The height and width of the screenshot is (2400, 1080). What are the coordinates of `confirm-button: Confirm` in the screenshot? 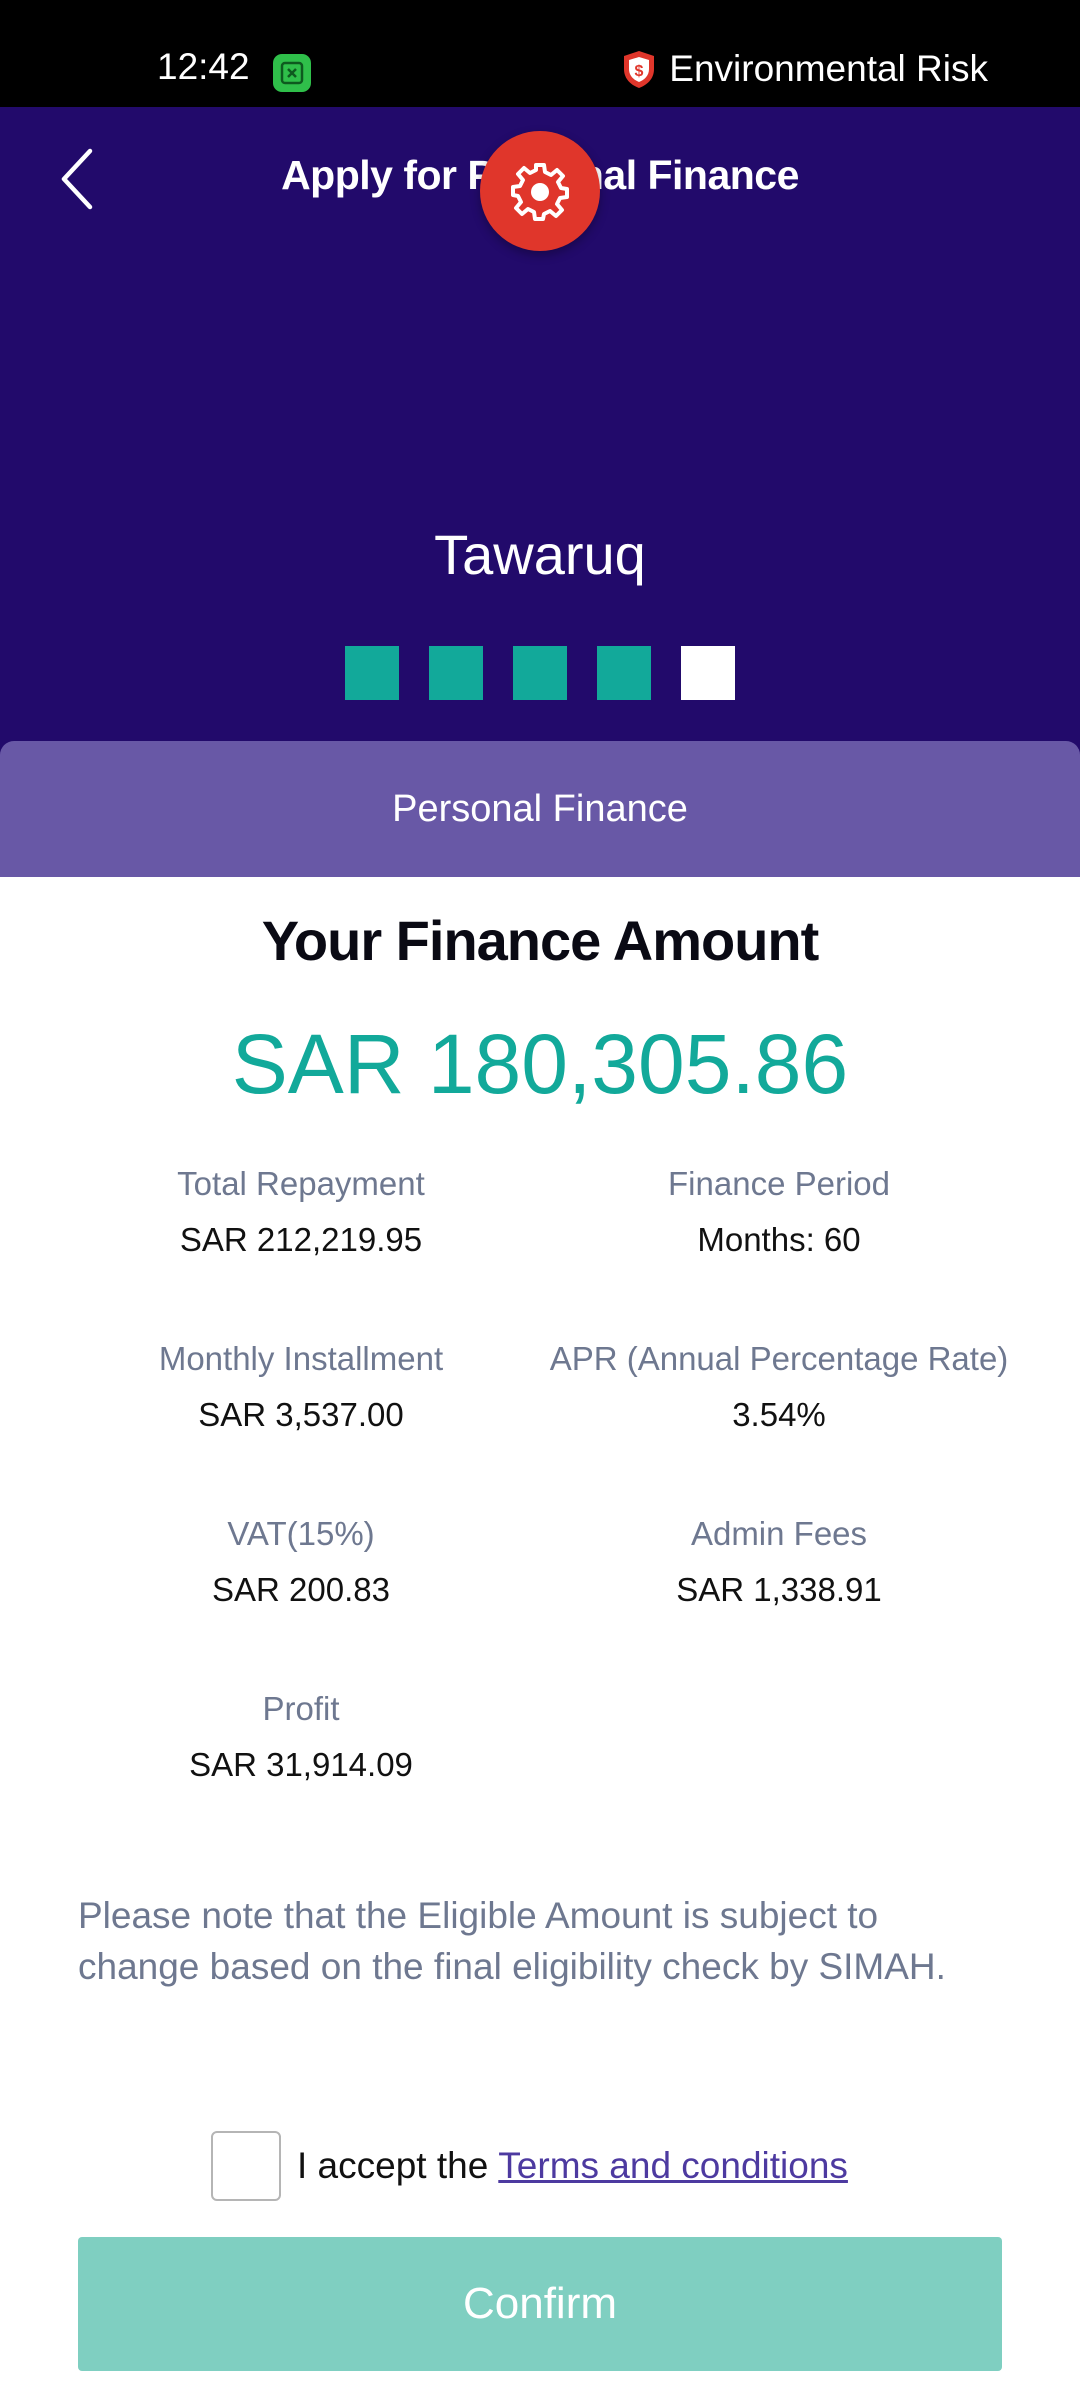 It's located at (540, 2304).